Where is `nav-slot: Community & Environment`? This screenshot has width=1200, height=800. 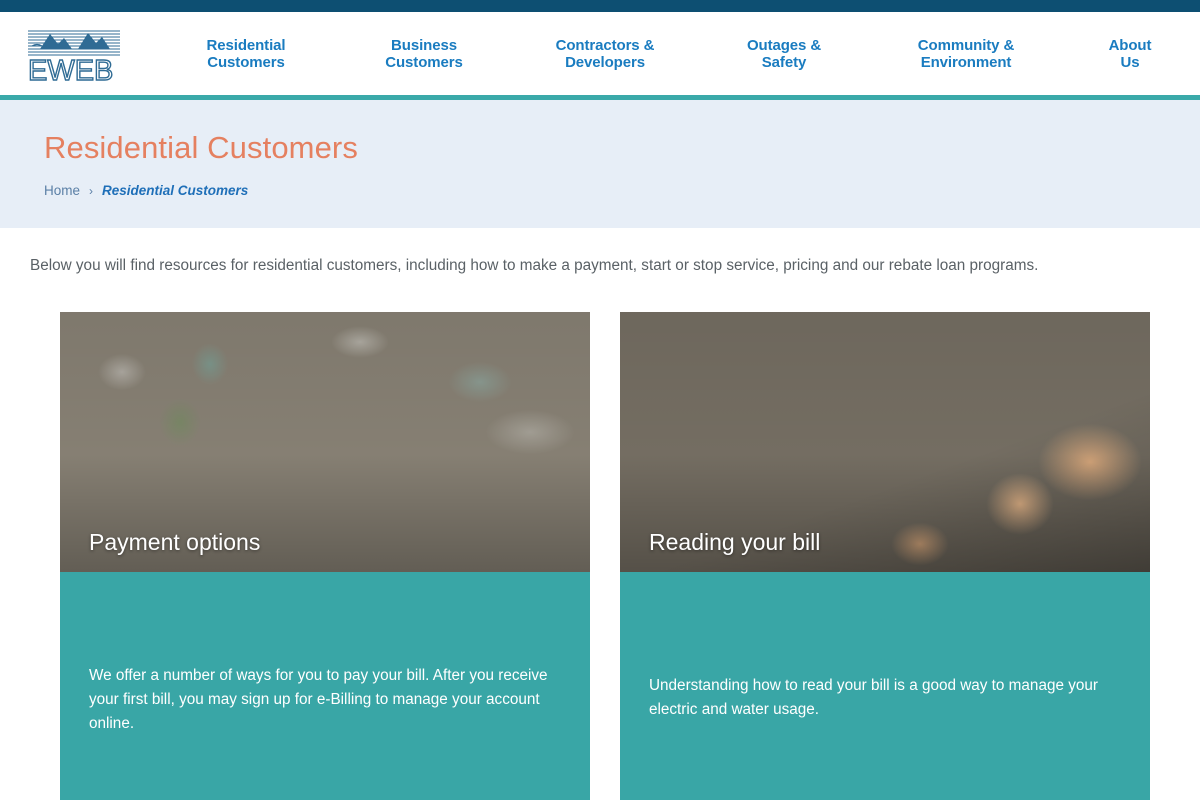
nav-slot: Community & Environment is located at coordinates (966, 54).